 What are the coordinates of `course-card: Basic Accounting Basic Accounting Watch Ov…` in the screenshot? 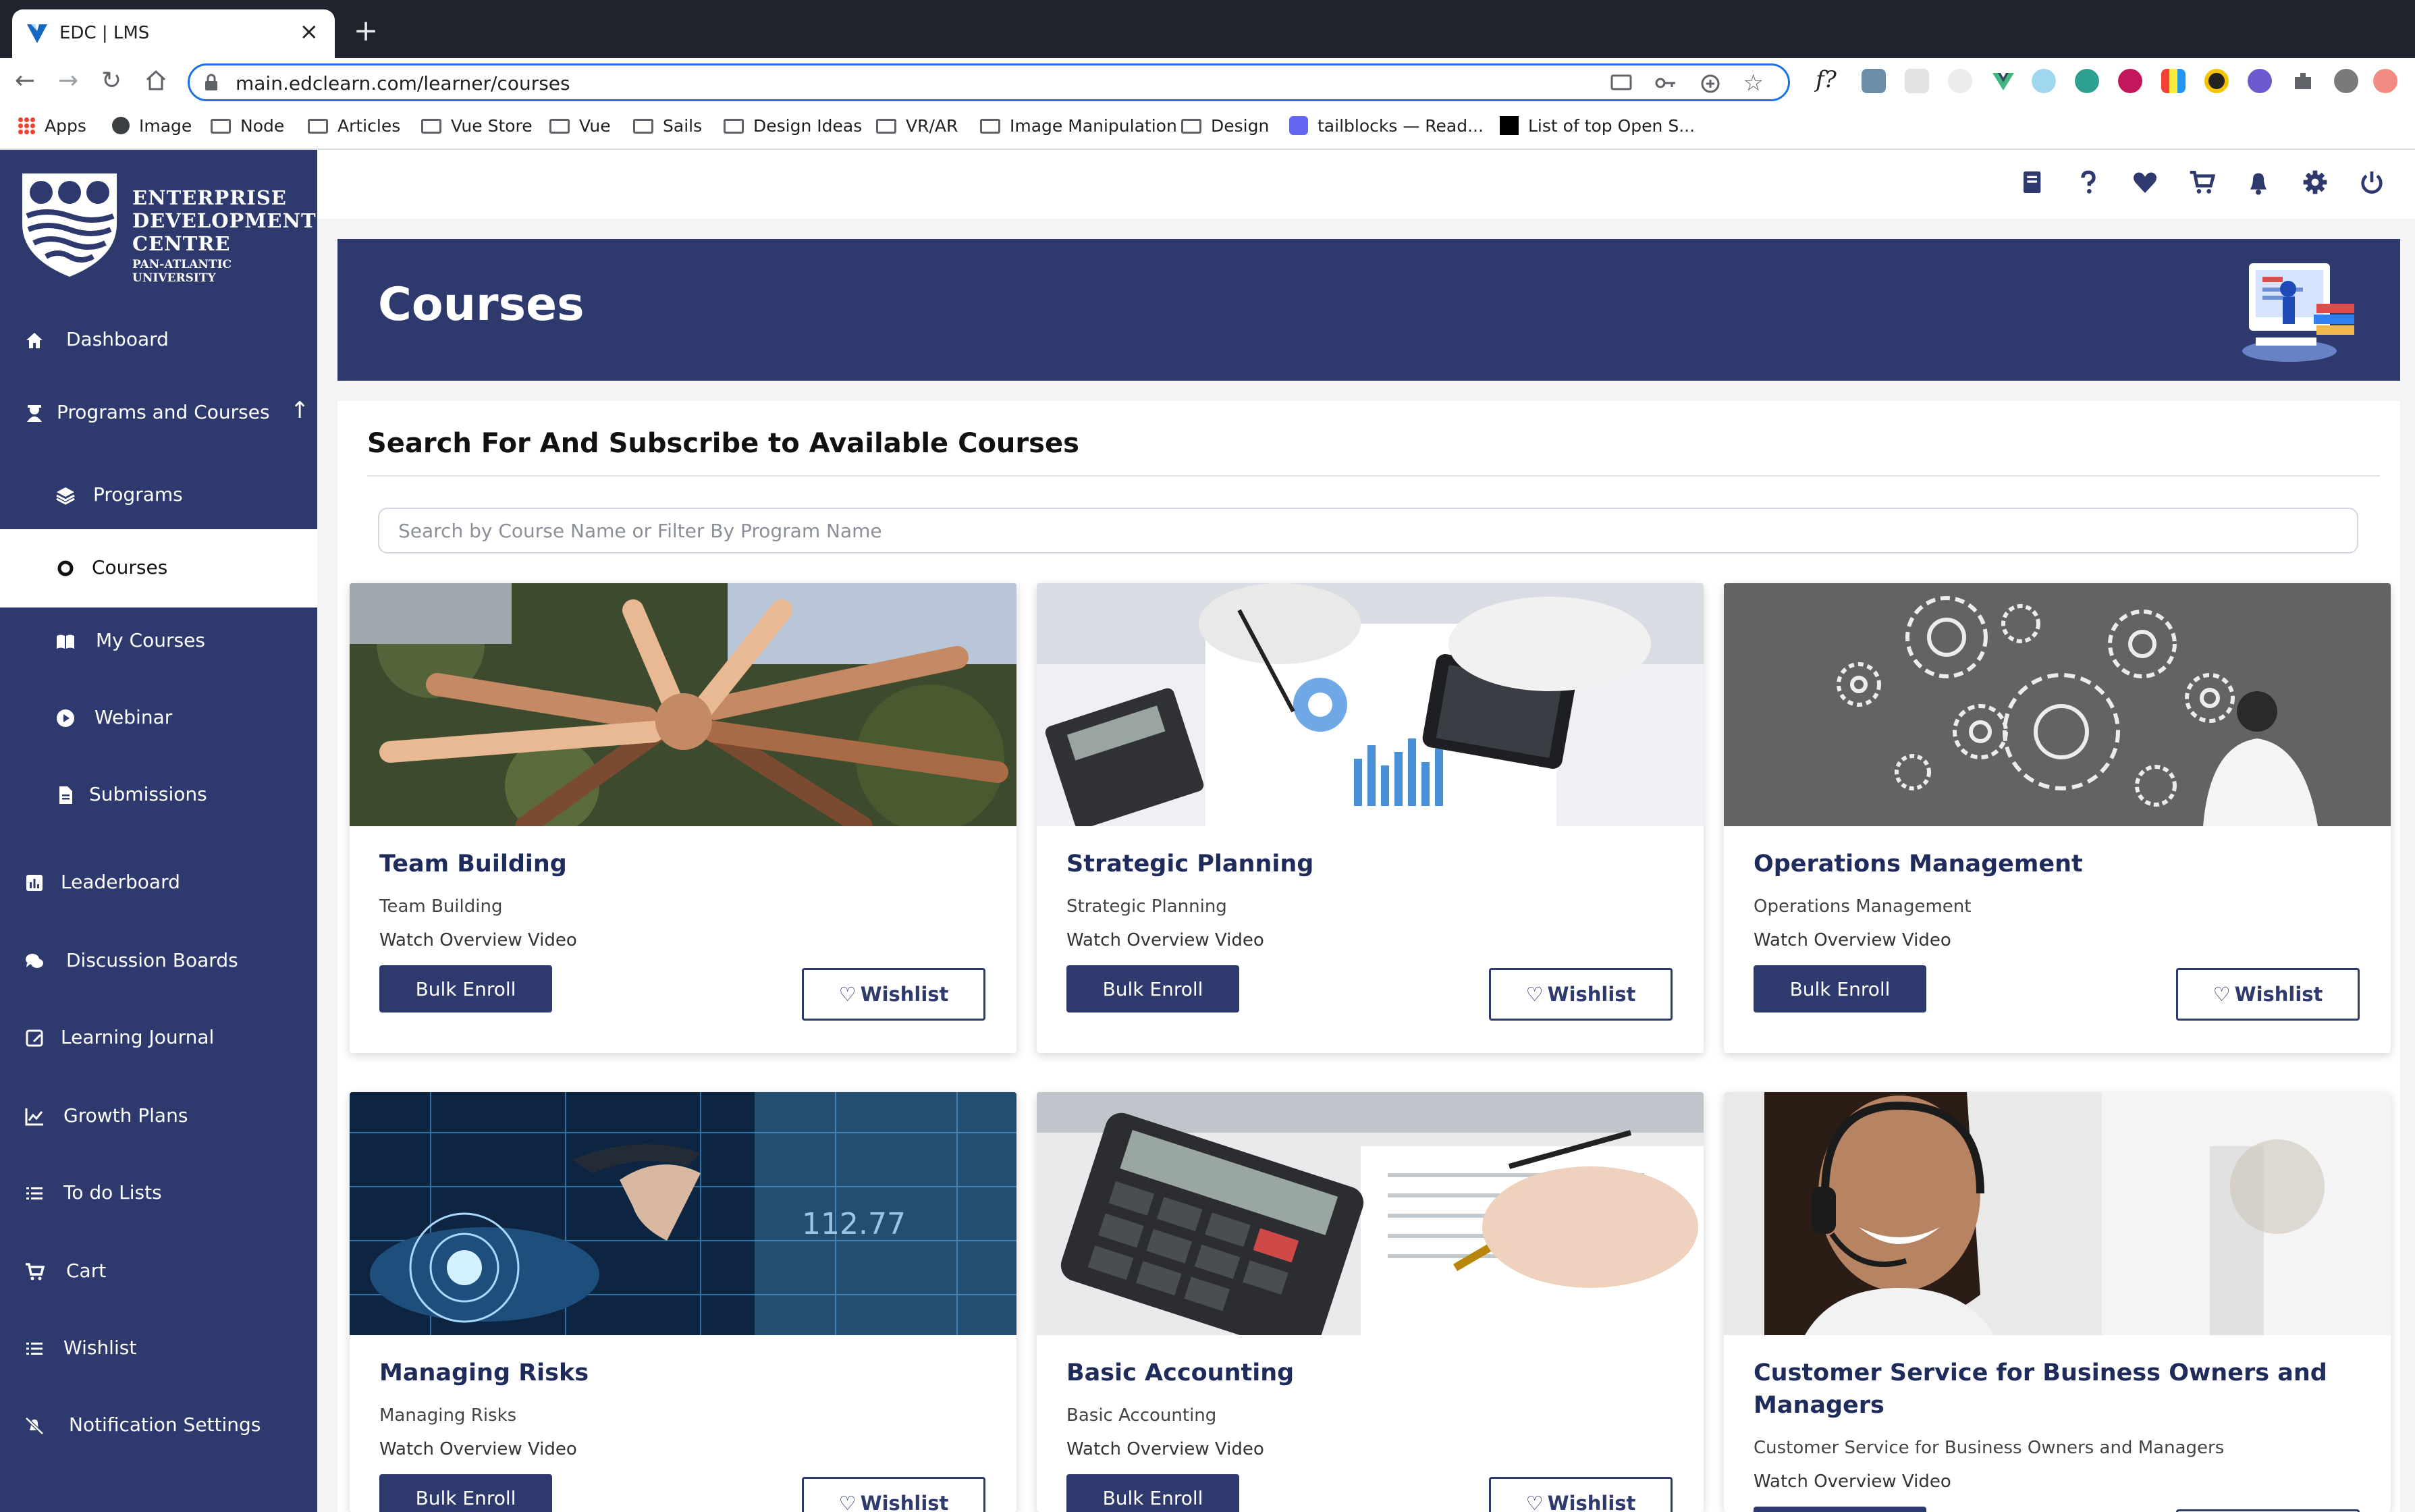 It's located at (1370, 1302).